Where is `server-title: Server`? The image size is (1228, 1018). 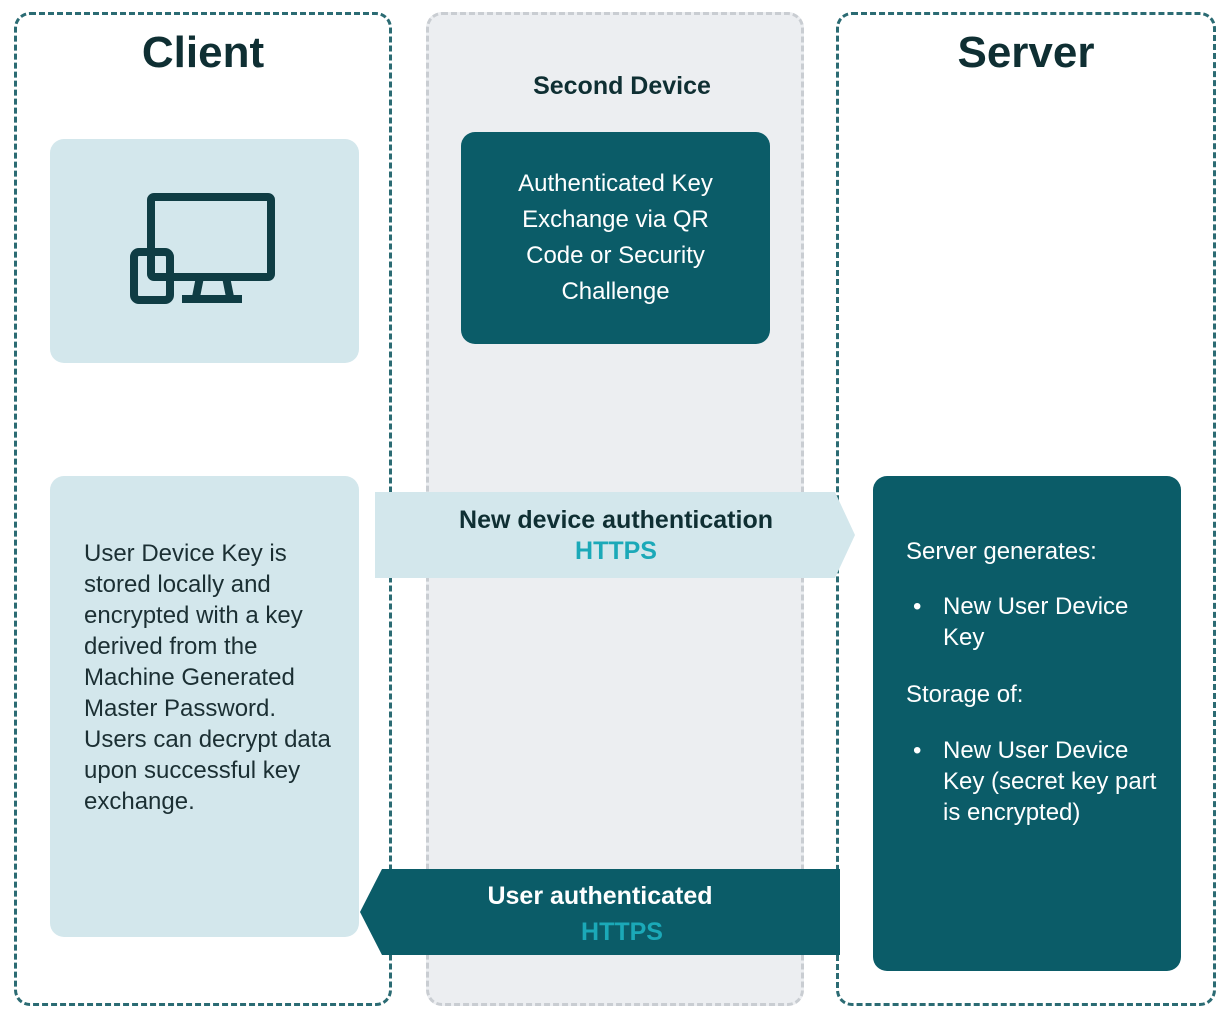 server-title: Server is located at coordinates (1026, 52).